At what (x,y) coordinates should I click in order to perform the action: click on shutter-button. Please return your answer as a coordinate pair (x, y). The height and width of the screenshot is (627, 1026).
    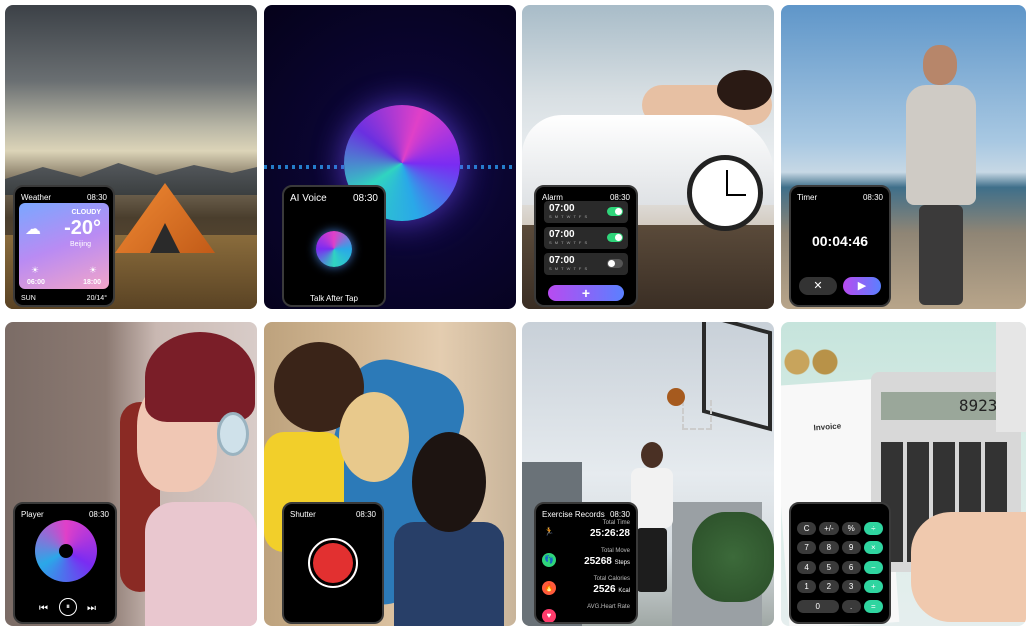
    Looking at the image, I should click on (333, 563).